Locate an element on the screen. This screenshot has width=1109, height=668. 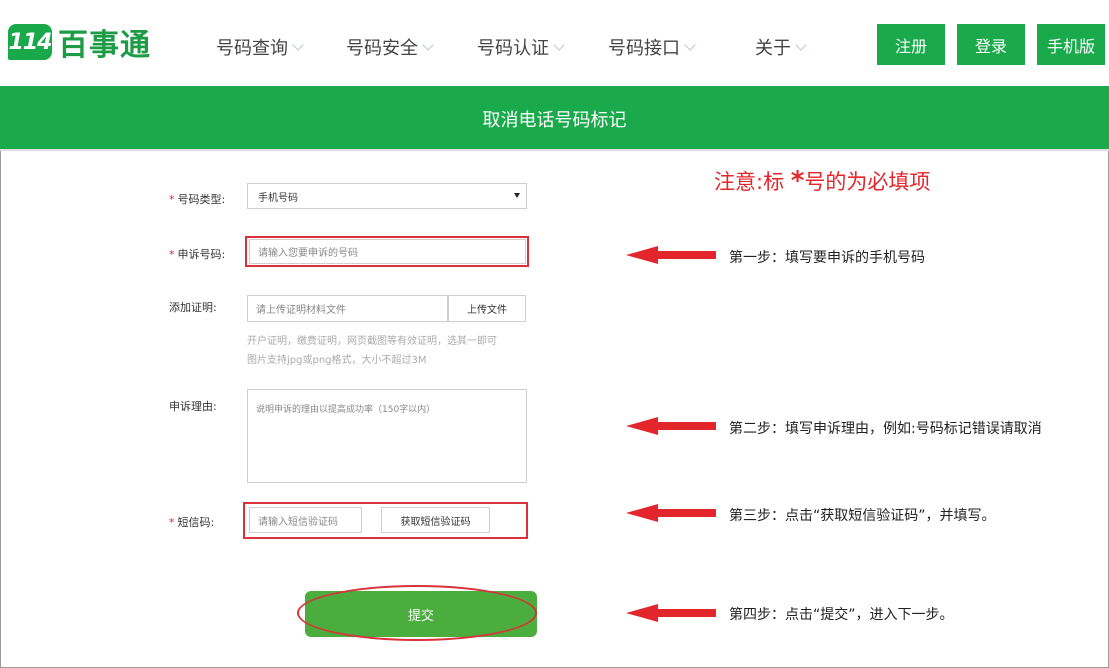
dropdown-arrow-icon is located at coordinates (517, 195).